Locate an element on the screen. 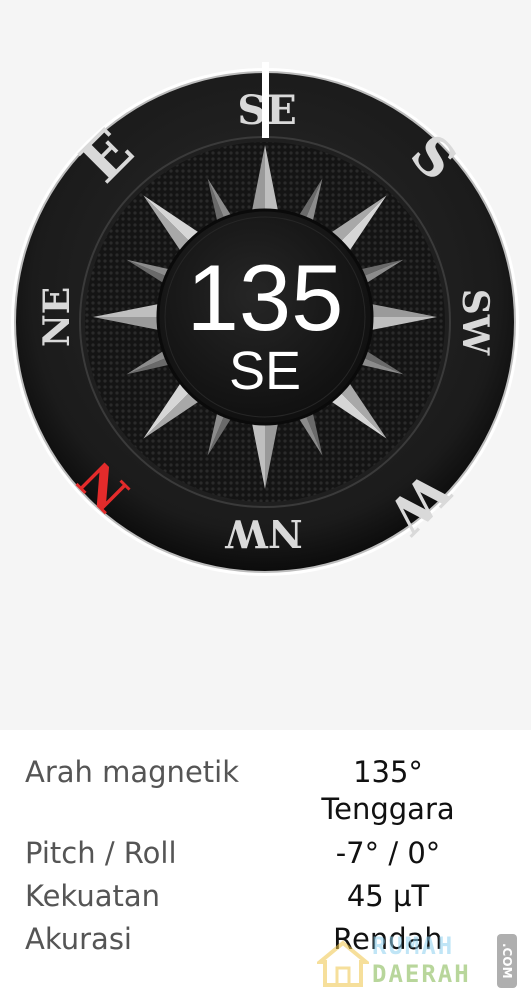  ring-label-right: SW is located at coordinates (475, 322).